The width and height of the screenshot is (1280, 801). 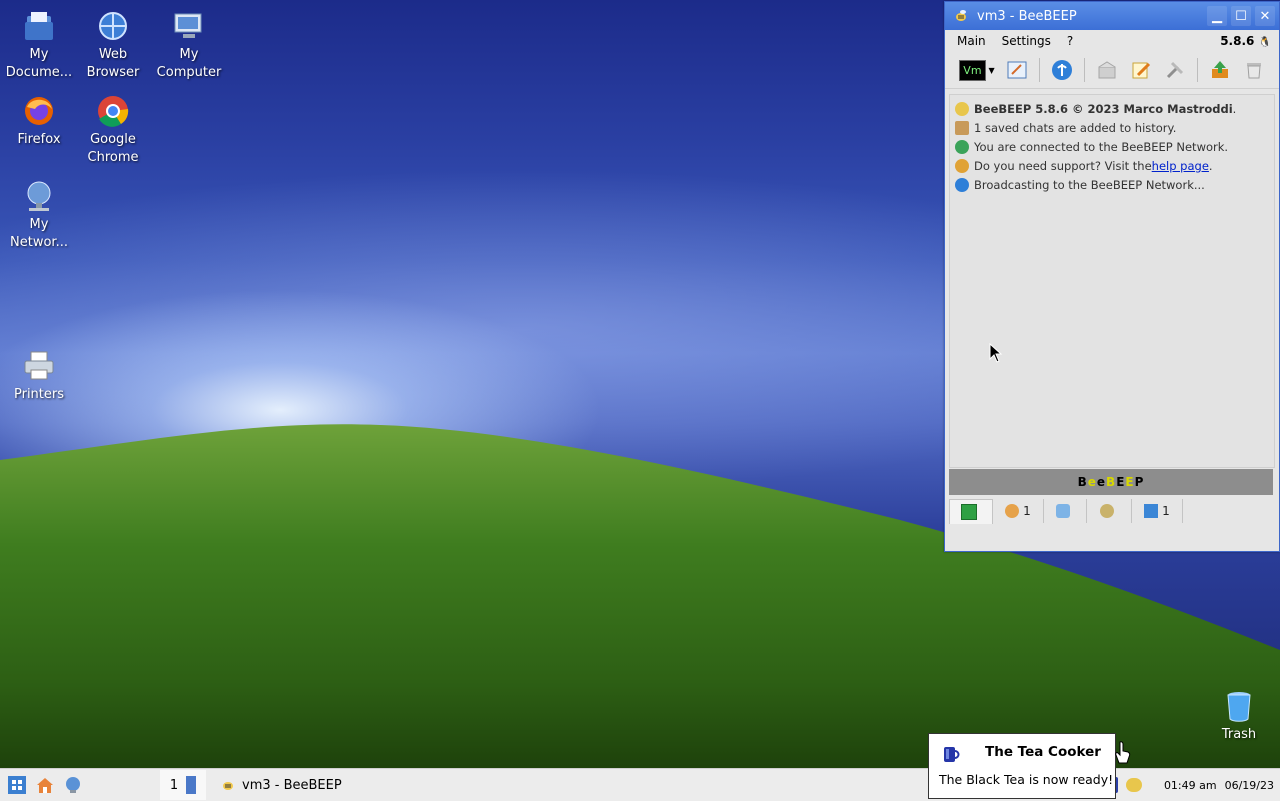 I want to click on system-tray: 01:49 am 06/19/23, so click(x=1188, y=785).